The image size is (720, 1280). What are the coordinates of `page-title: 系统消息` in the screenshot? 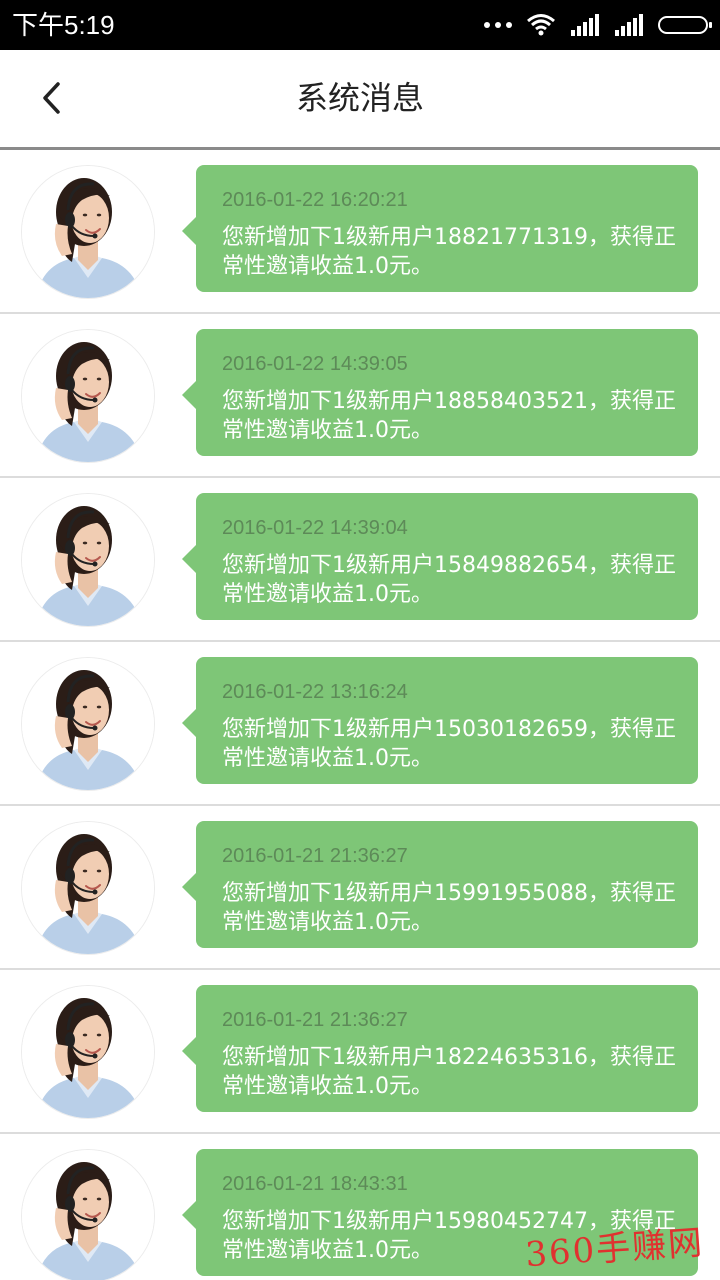 It's located at (359, 98).